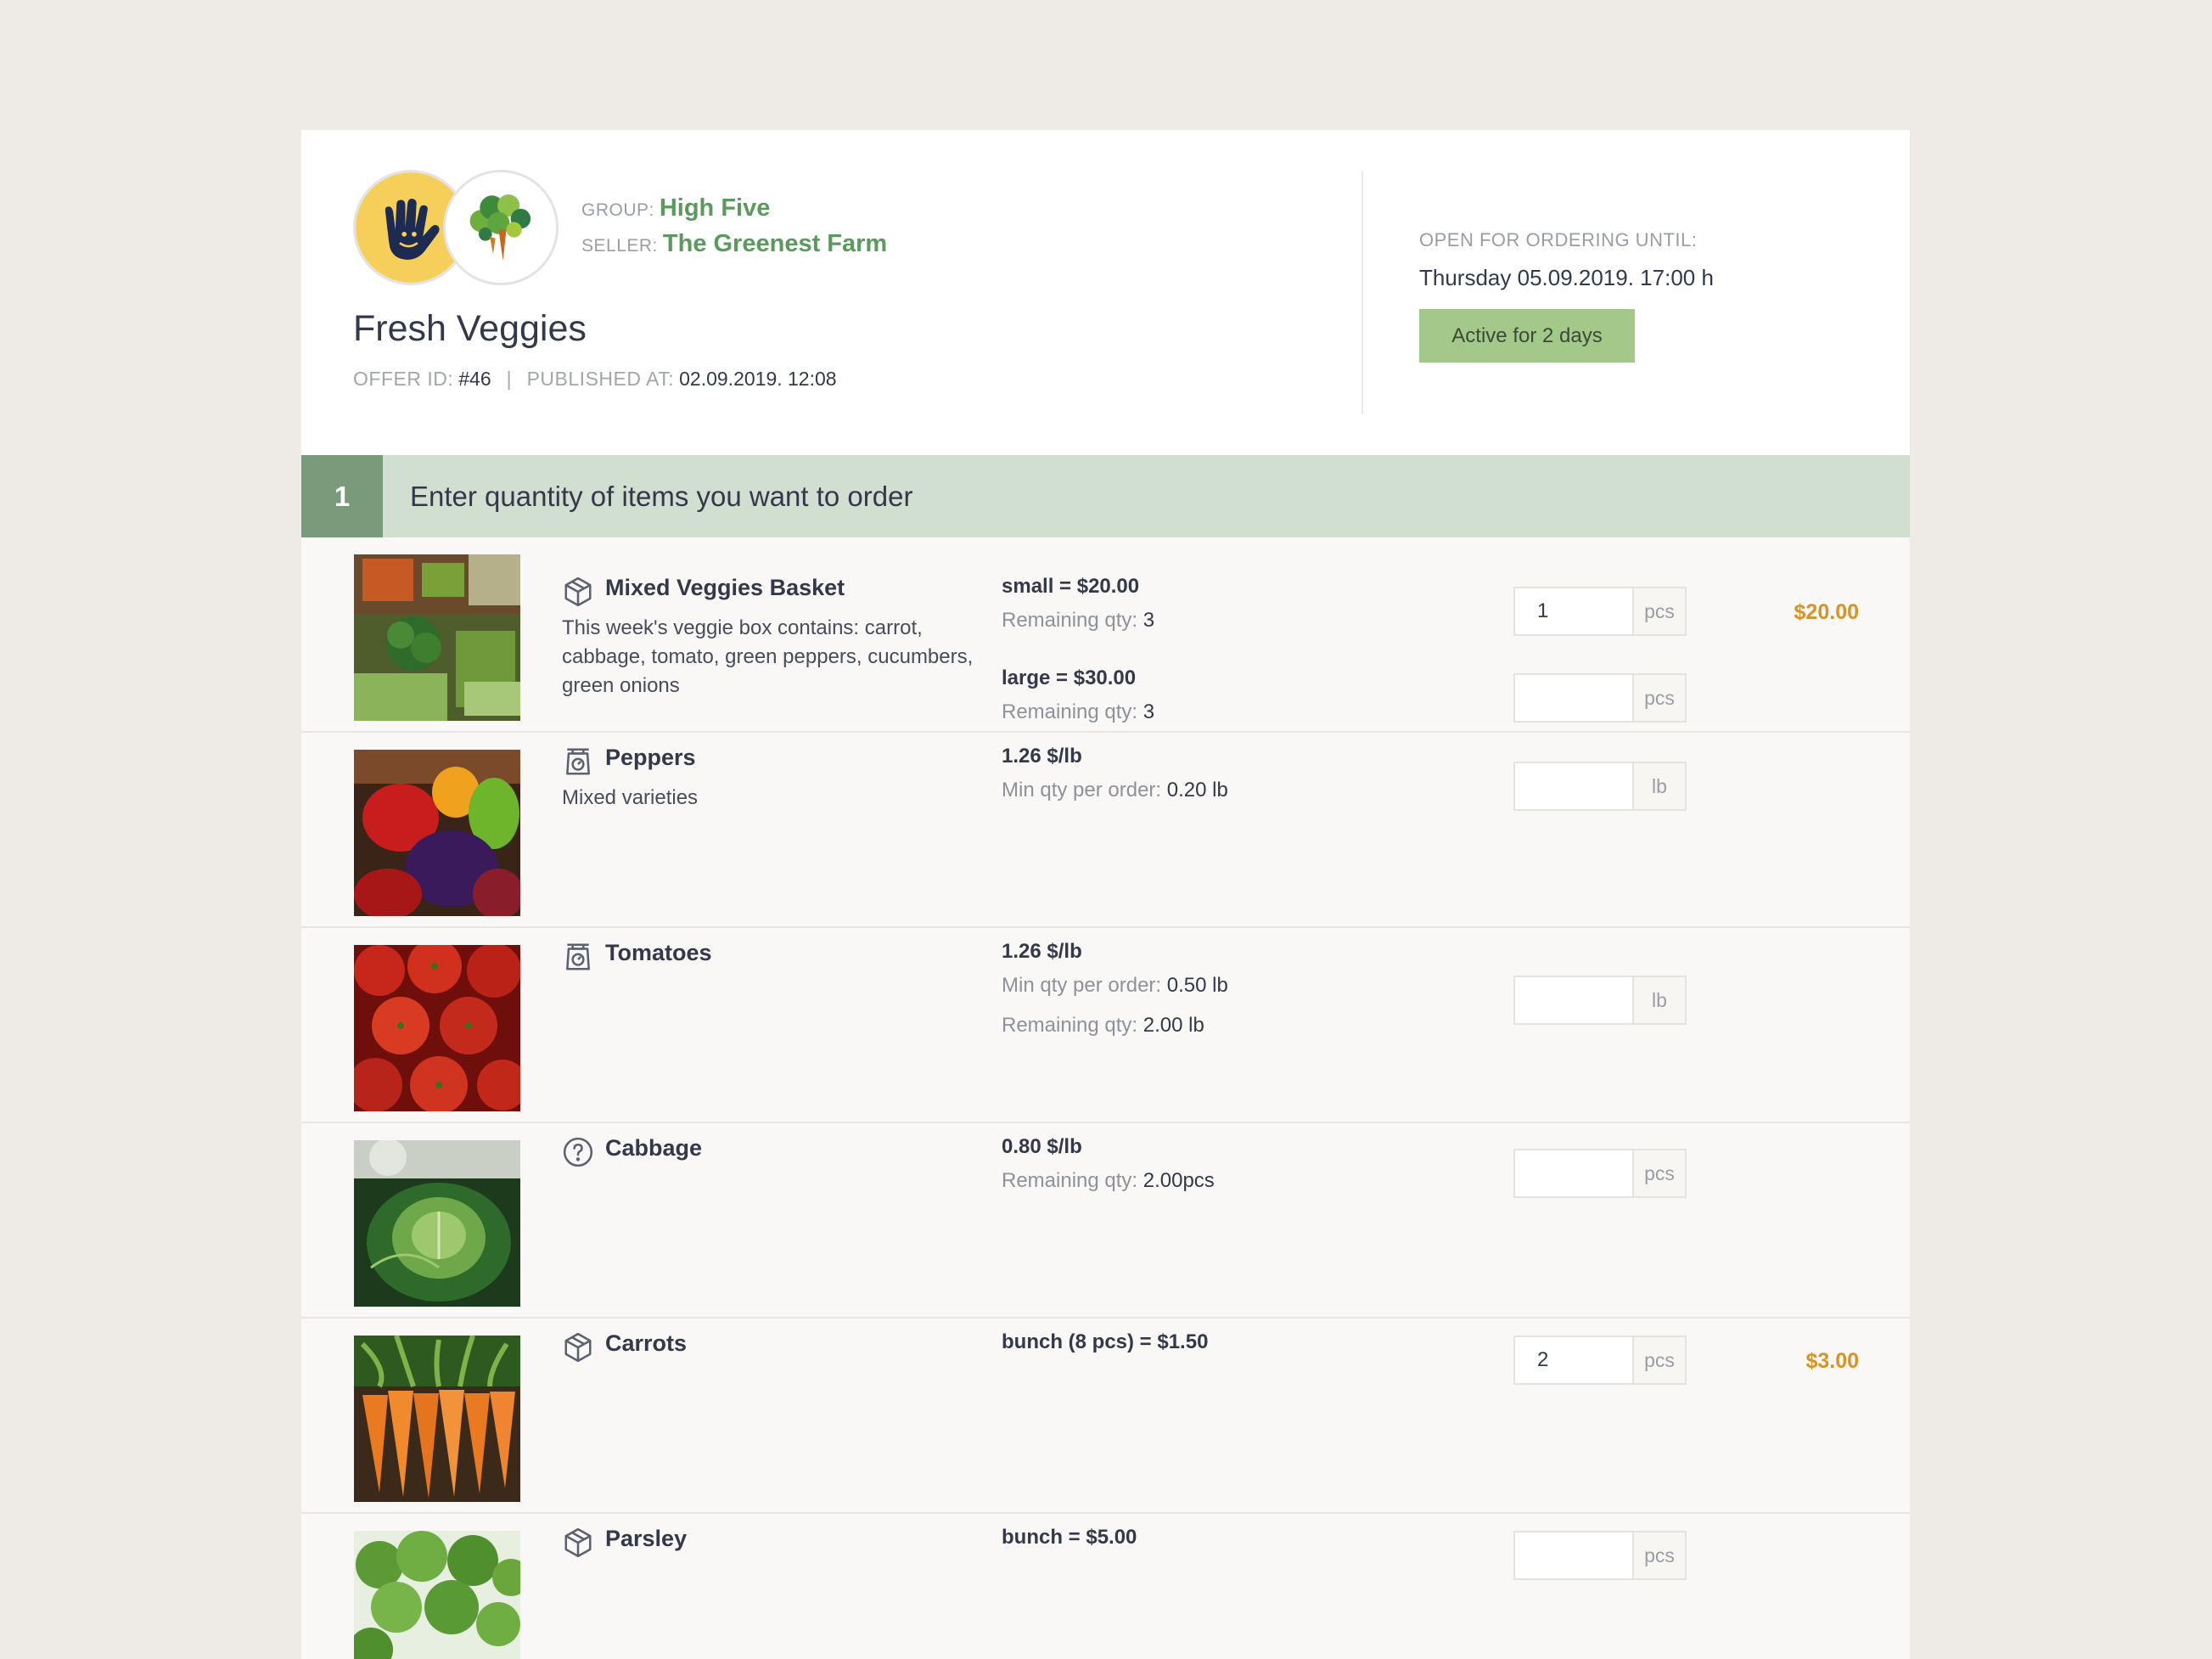  Describe the element at coordinates (1103, 1025) in the screenshot. I see `product-remaining: Remaining qty: 2.00 lb` at that location.